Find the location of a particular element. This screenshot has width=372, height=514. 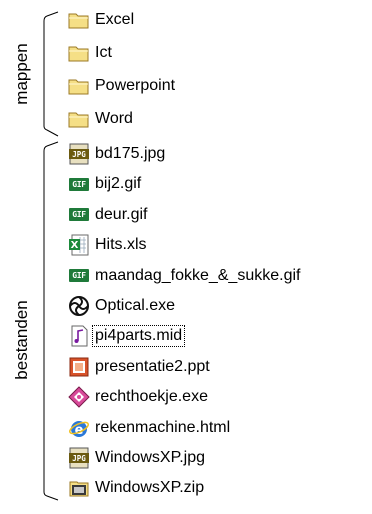

file-item-rechthoekje-exe: rechthoekje.exe is located at coordinates (138, 397).